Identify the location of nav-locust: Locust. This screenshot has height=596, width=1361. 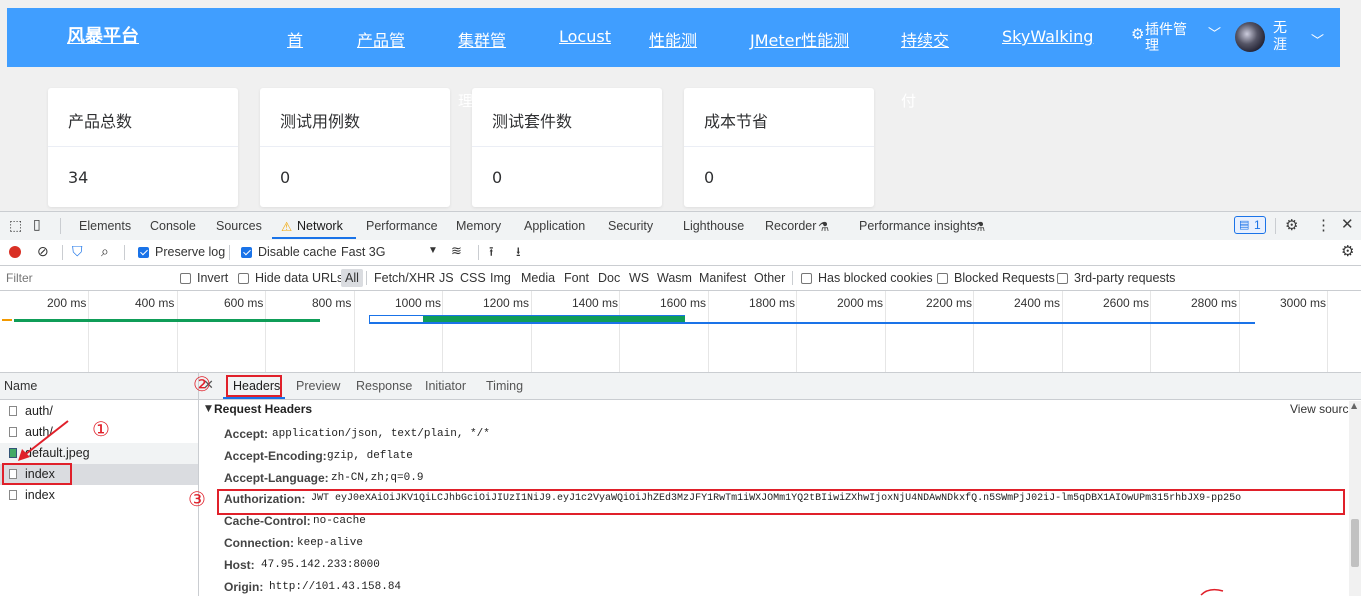
(585, 36).